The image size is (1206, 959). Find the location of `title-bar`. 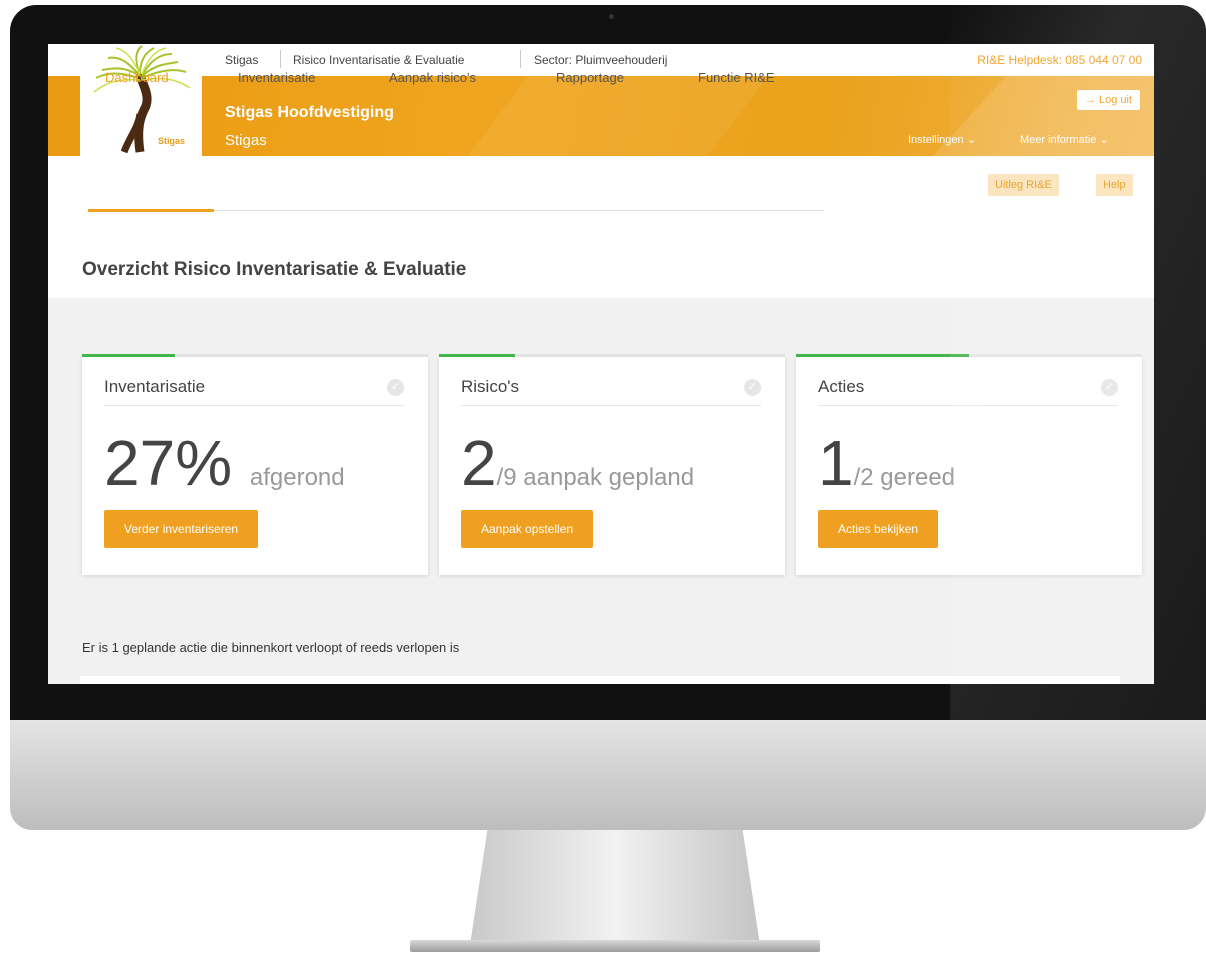

title-bar is located at coordinates (601, 255).